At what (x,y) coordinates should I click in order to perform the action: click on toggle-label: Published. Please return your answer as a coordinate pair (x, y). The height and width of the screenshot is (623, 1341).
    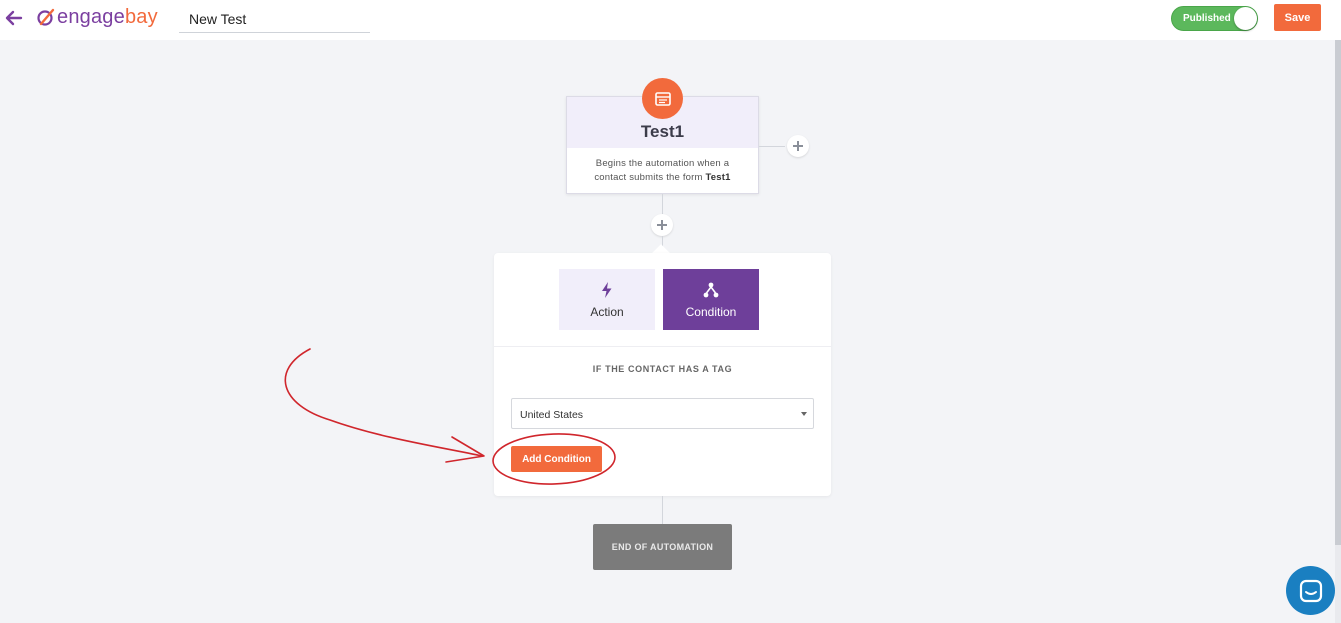
    Looking at the image, I should click on (1207, 18).